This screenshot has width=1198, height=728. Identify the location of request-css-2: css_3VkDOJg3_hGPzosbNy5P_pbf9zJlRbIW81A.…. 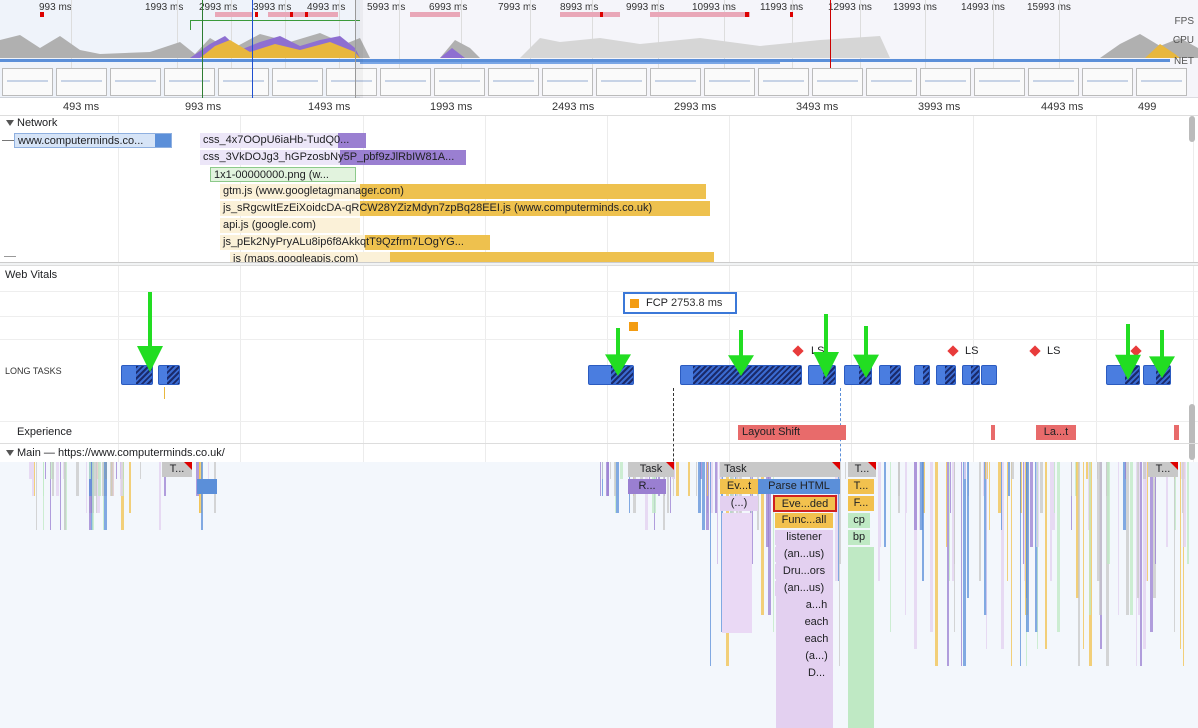
(333, 157).